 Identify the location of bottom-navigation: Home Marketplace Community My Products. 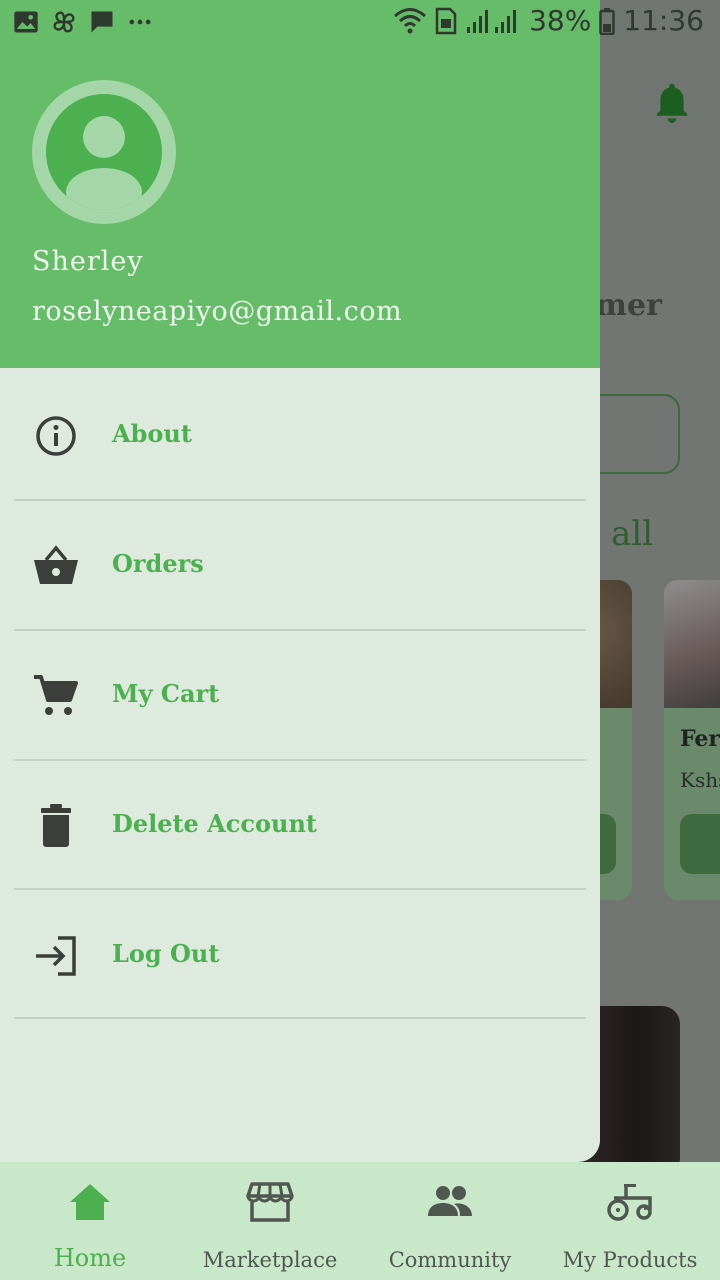
(360, 1221).